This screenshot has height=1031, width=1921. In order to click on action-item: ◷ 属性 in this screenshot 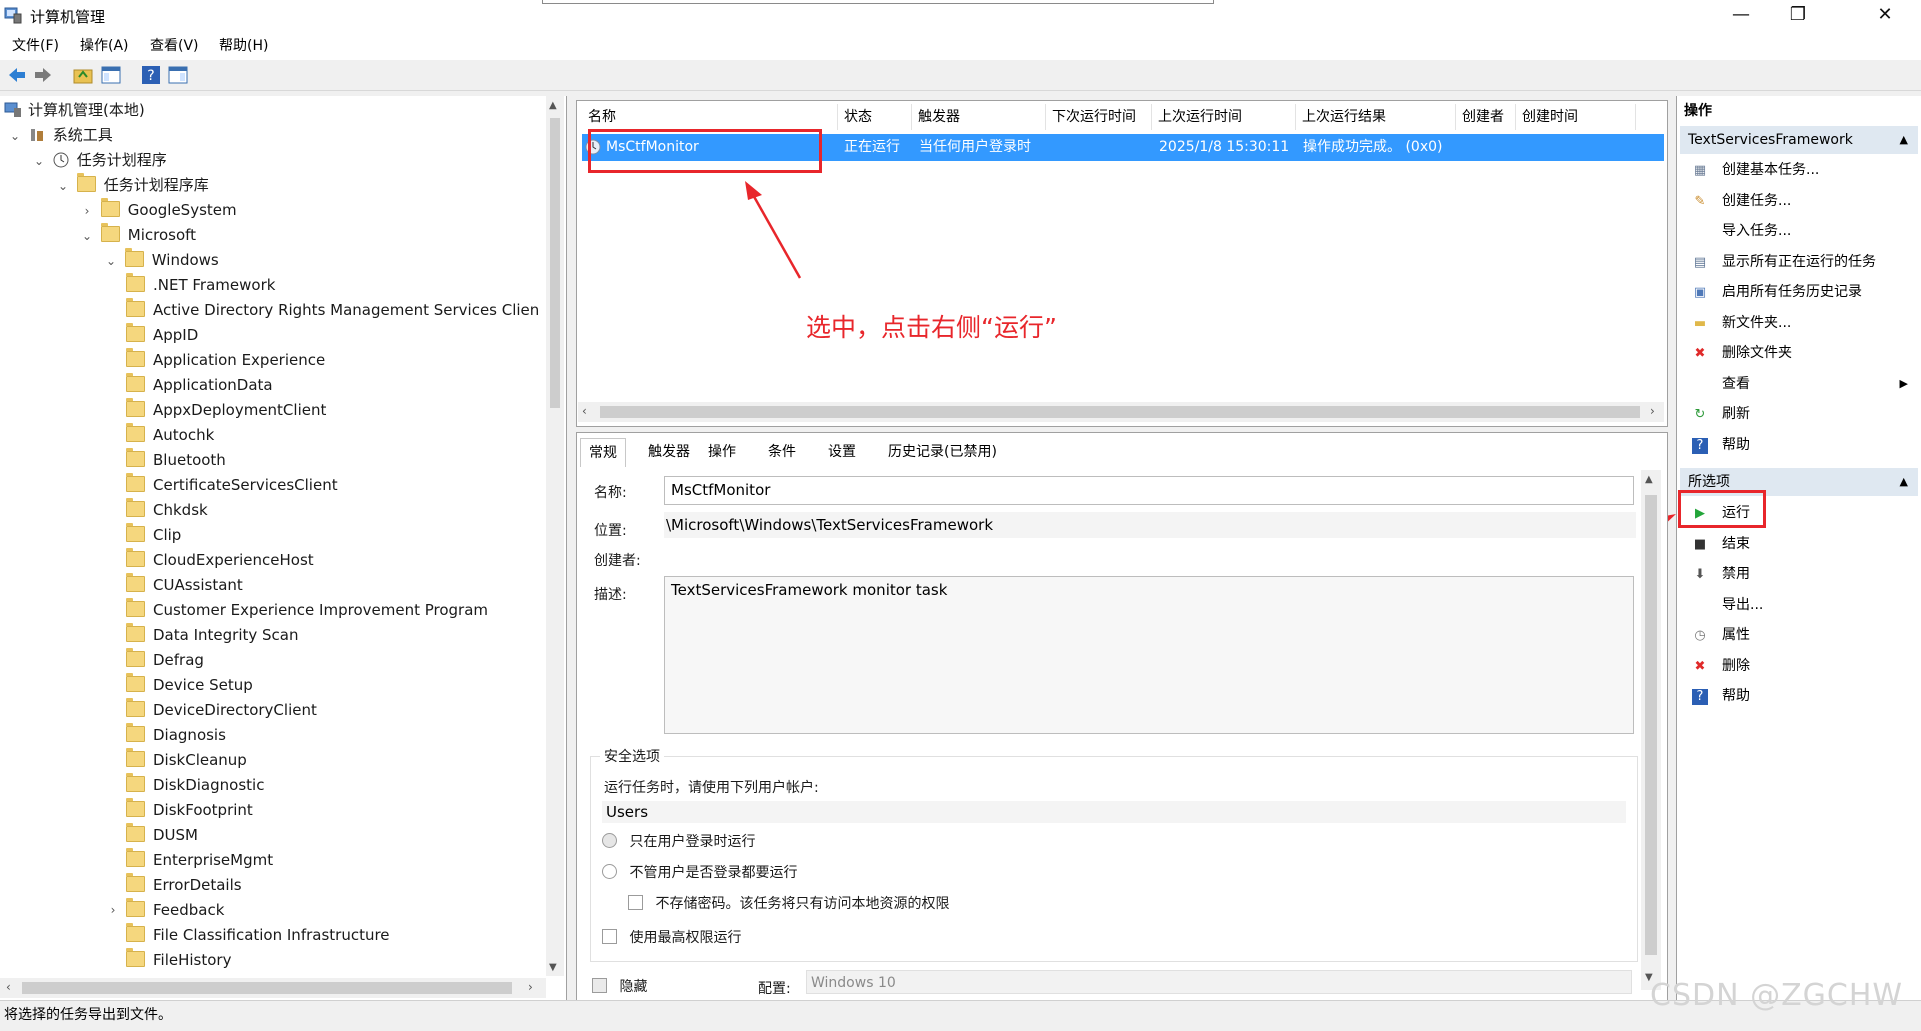, I will do `click(1799, 635)`.